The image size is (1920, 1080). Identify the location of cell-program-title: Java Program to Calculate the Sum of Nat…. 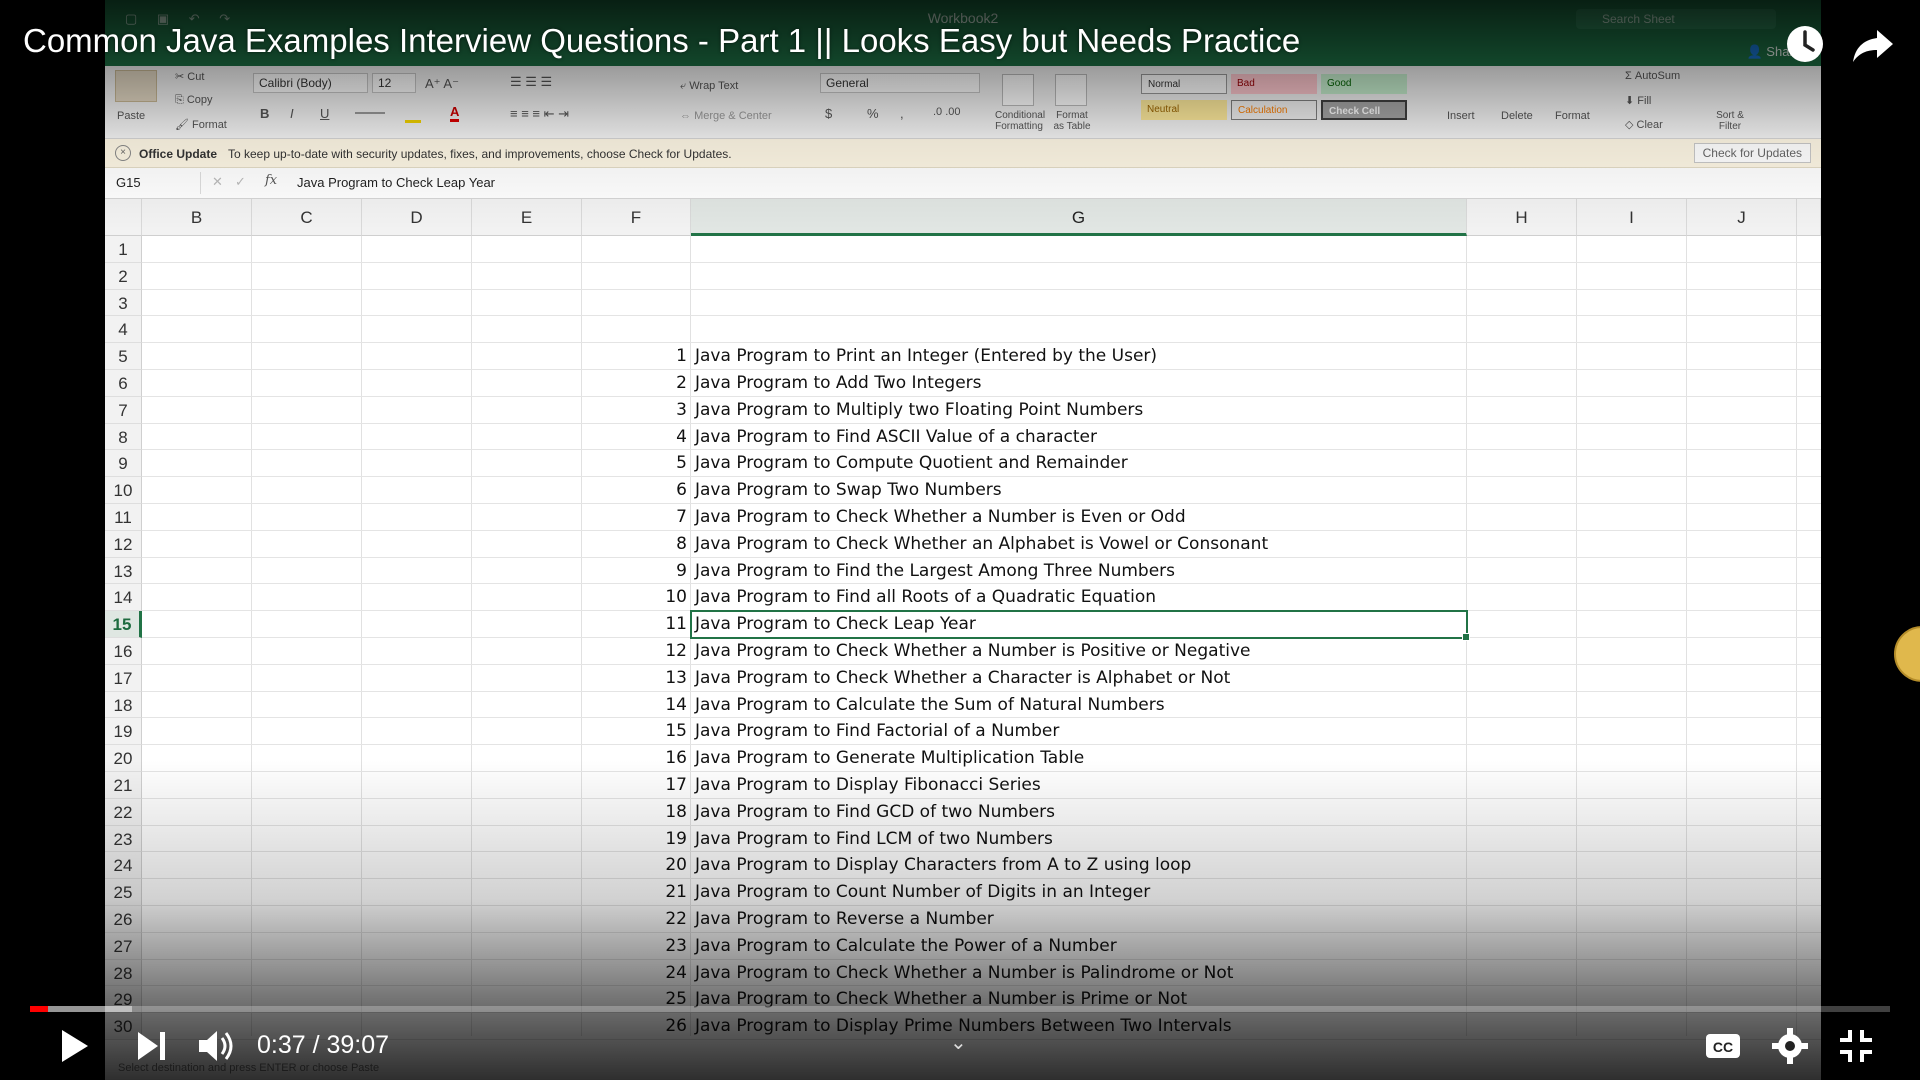
(928, 705).